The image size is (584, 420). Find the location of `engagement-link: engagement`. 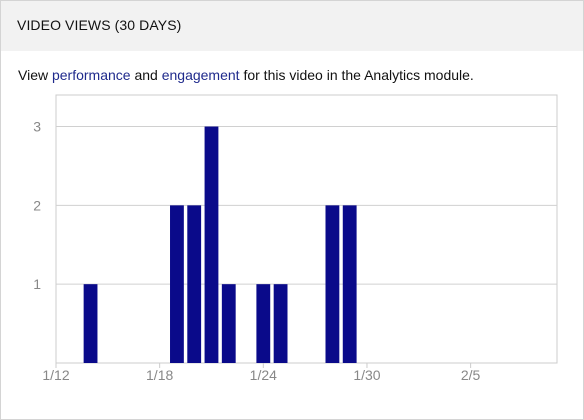

engagement-link: engagement is located at coordinates (201, 75).